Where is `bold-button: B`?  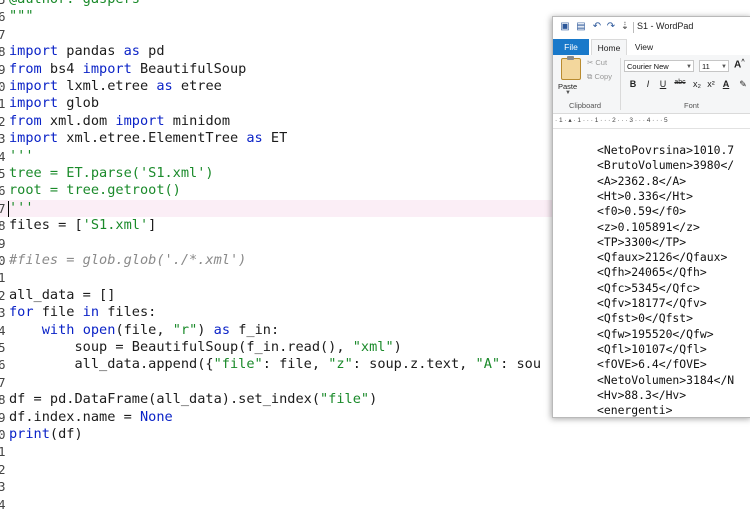
bold-button: B is located at coordinates (633, 84).